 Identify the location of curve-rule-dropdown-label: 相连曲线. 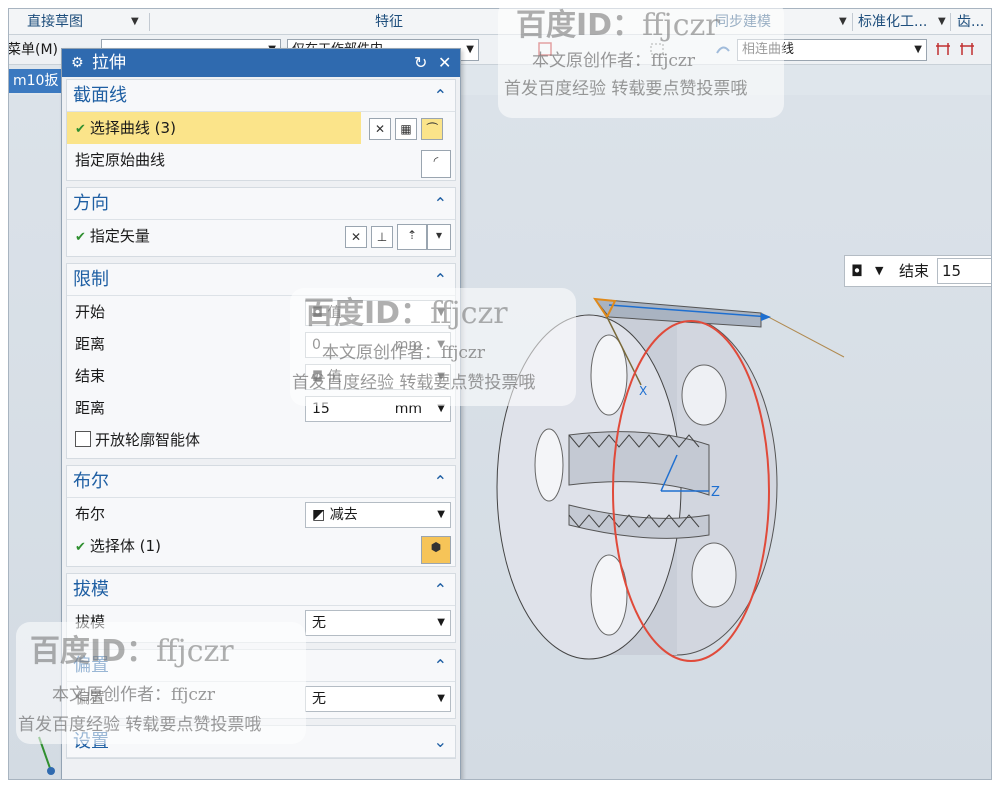
(768, 49).